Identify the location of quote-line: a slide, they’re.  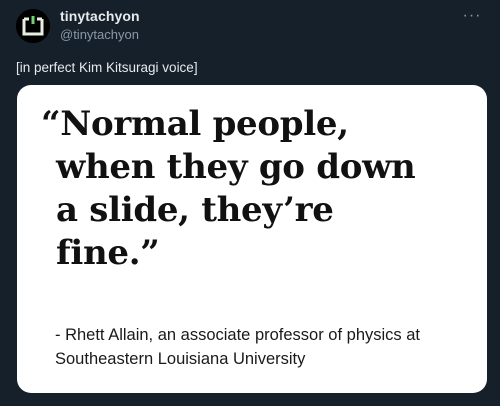
(195, 210).